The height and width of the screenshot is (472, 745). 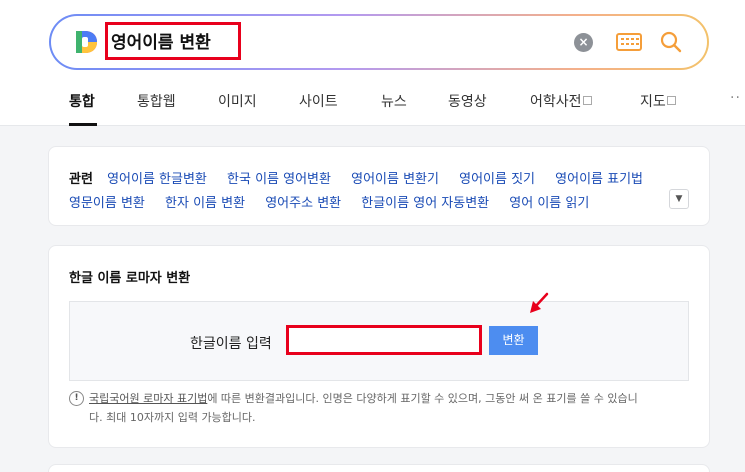 What do you see at coordinates (539, 302) in the screenshot?
I see `red-arrow-pointer-icon` at bounding box center [539, 302].